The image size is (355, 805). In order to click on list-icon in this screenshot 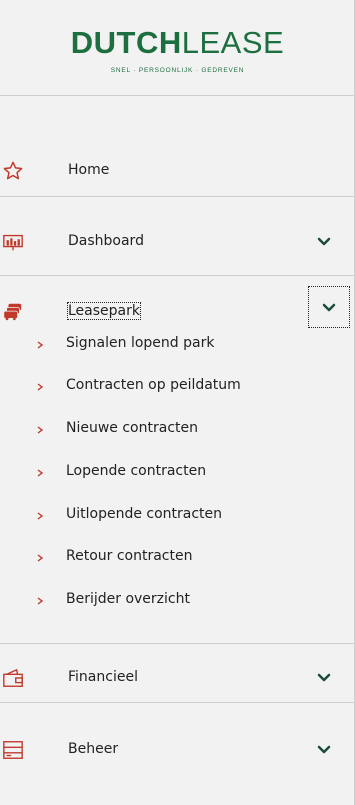, I will do `click(13, 750)`.